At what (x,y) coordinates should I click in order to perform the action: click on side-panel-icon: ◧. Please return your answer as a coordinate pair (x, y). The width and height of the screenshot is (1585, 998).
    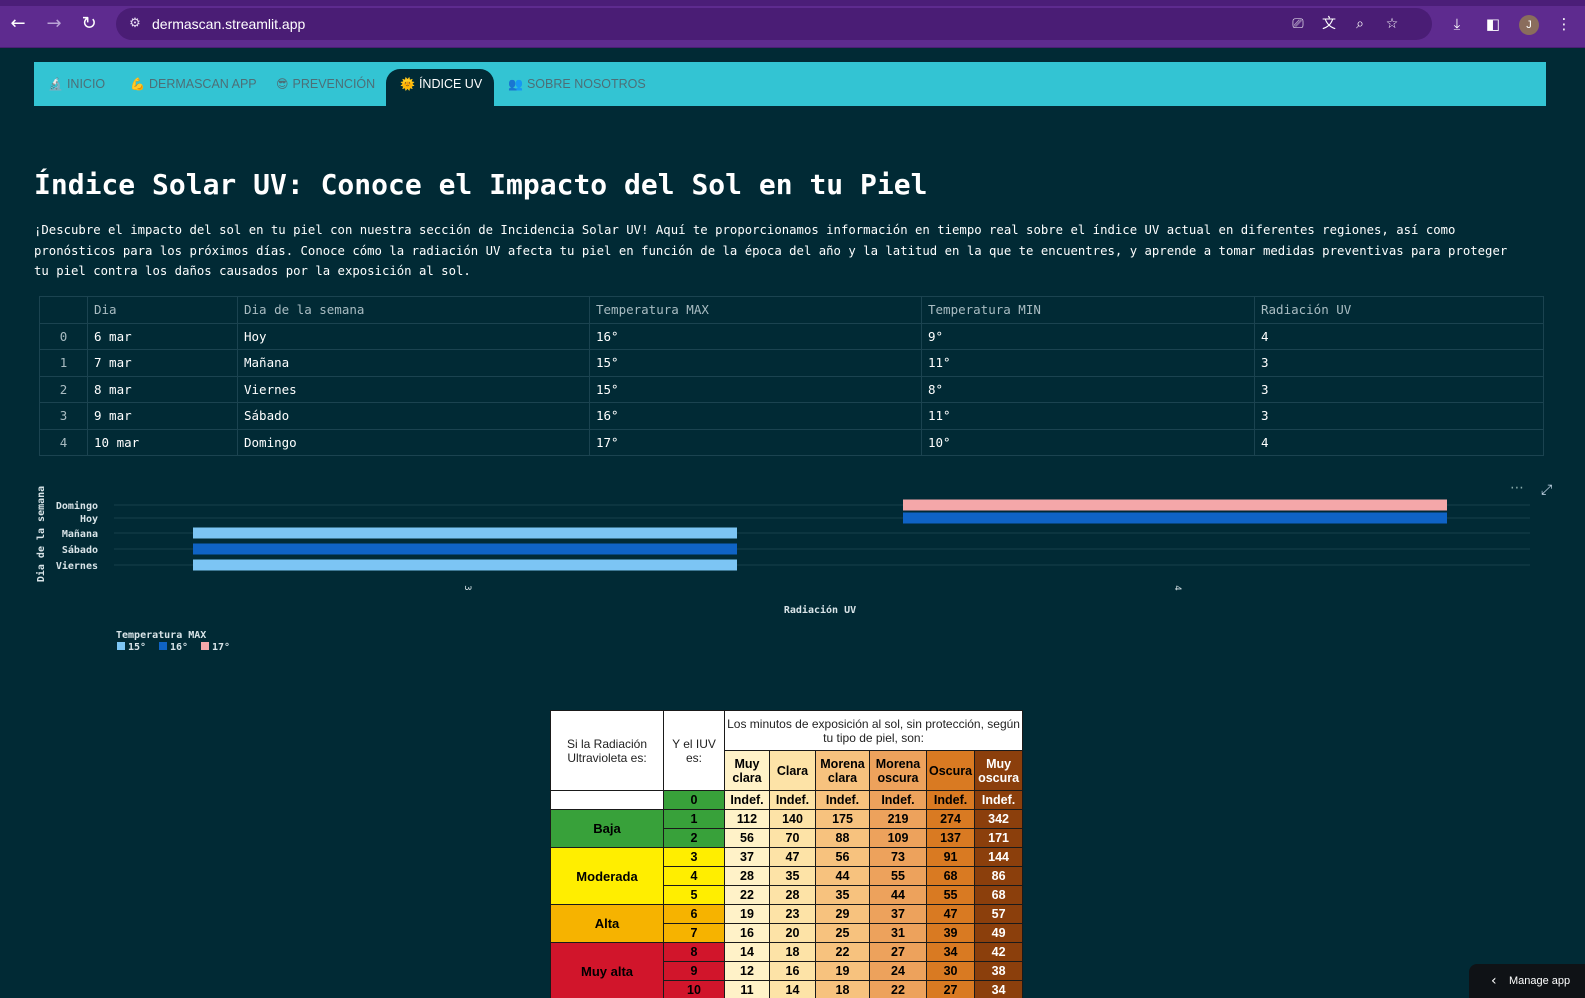
    Looking at the image, I should click on (1493, 24).